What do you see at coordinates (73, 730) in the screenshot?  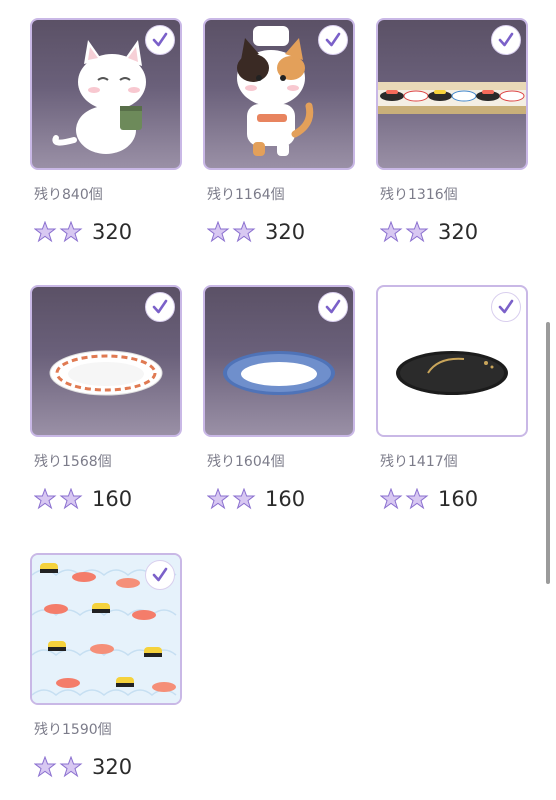 I see `remaining-count: 残り1590個` at bounding box center [73, 730].